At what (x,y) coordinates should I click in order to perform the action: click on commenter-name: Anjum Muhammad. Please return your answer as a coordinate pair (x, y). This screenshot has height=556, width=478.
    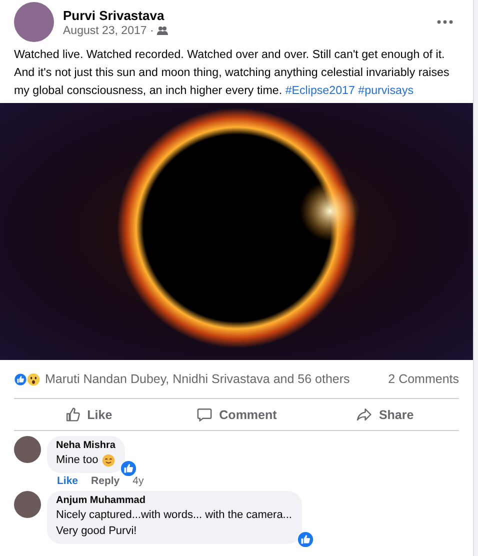
    Looking at the image, I should click on (174, 500).